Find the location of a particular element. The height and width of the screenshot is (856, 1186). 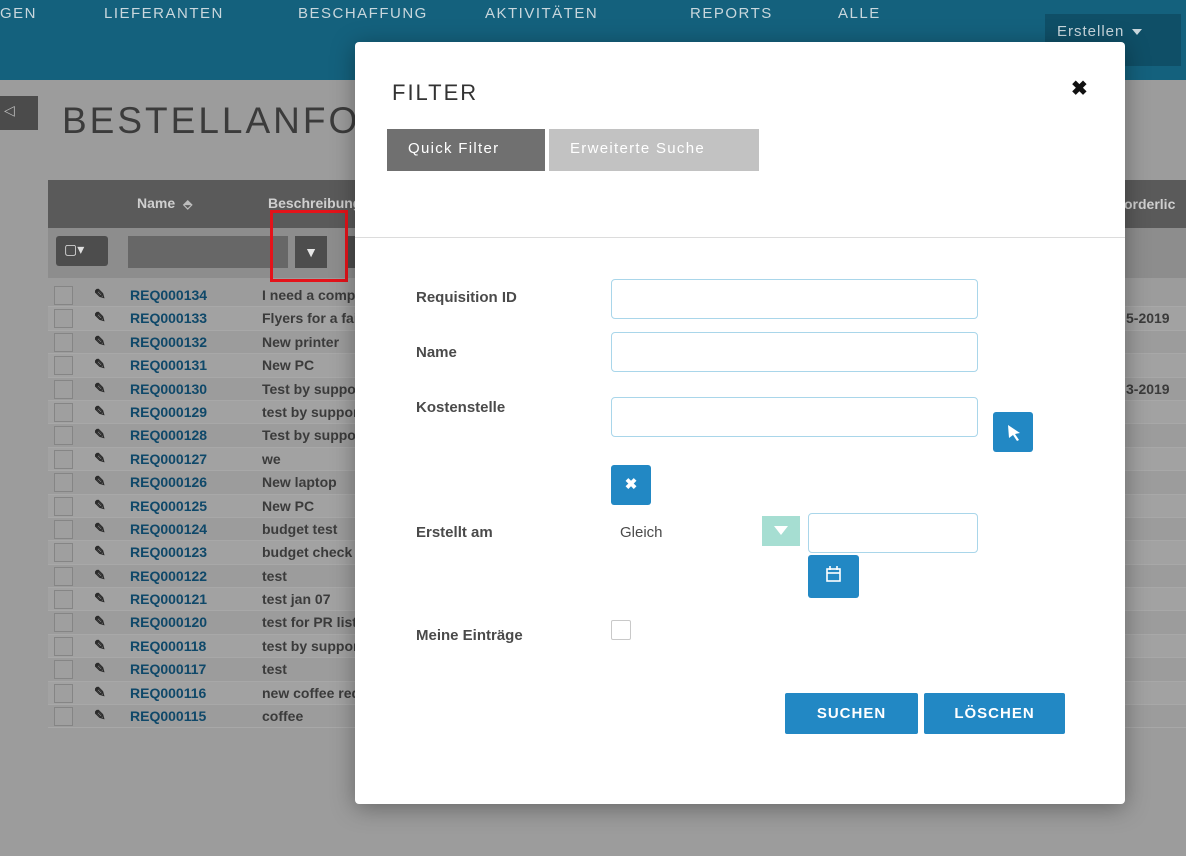

calendar-button is located at coordinates (833, 576).